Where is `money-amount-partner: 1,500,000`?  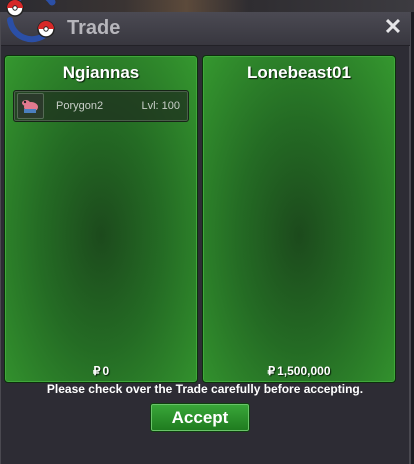
money-amount-partner: 1,500,000 is located at coordinates (304, 371).